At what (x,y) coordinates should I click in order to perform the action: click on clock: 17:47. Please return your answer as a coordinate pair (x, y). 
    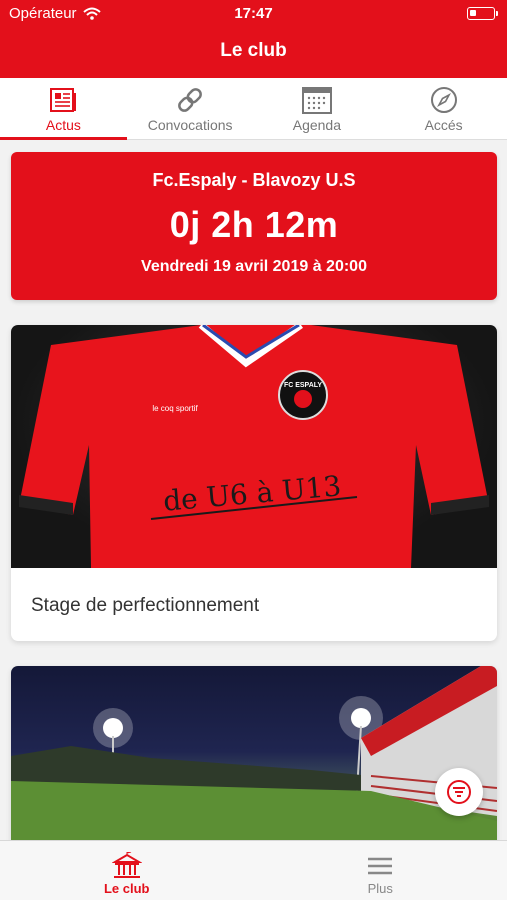
    Looking at the image, I should click on (253, 13).